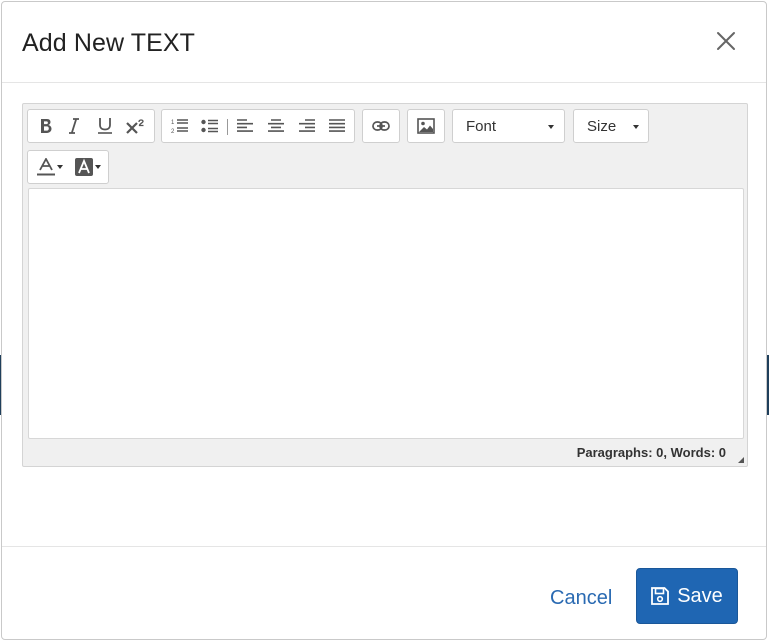  I want to click on italic-button, so click(74, 126).